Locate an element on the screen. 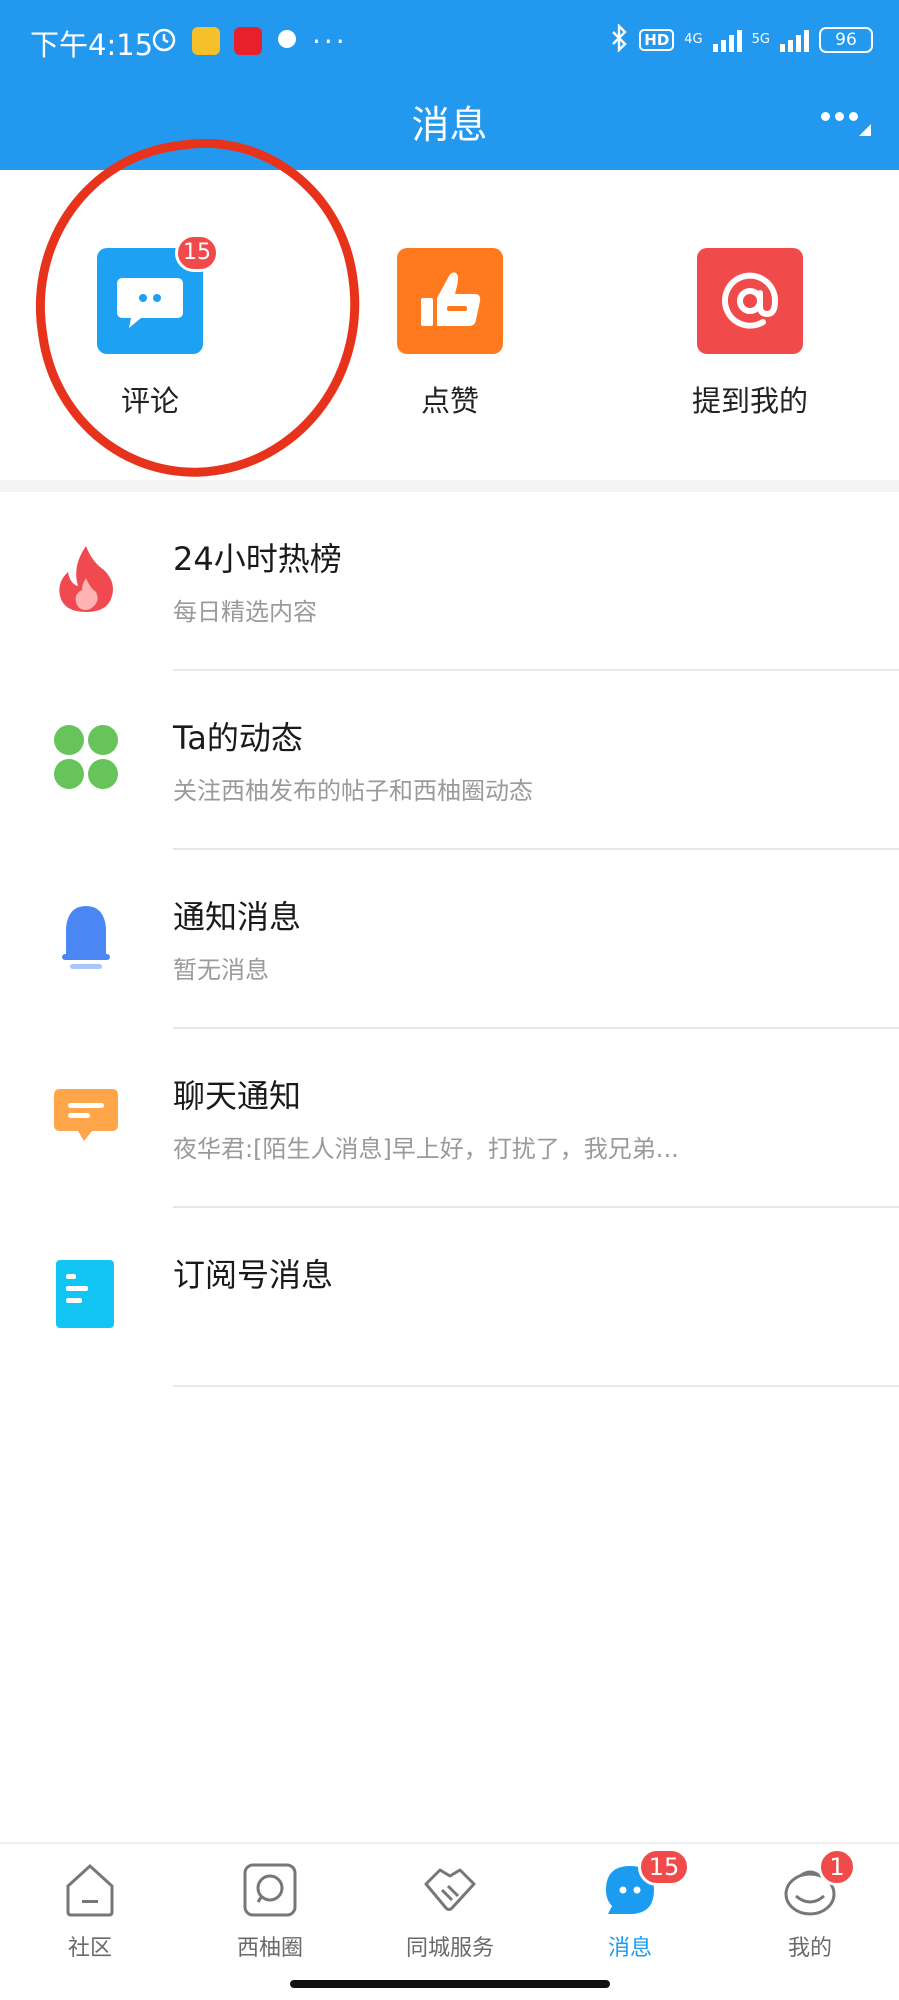  list-item-title: 聊天通知 is located at coordinates (237, 1096).